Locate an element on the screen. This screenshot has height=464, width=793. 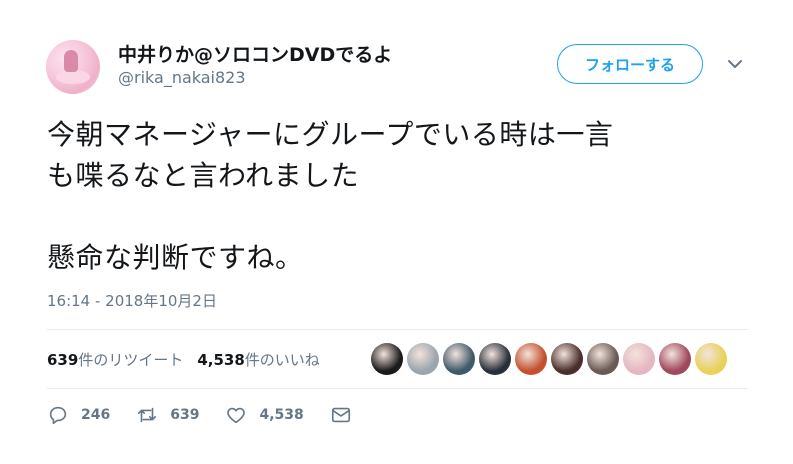
like-count: 4,538 is located at coordinates (281, 415).